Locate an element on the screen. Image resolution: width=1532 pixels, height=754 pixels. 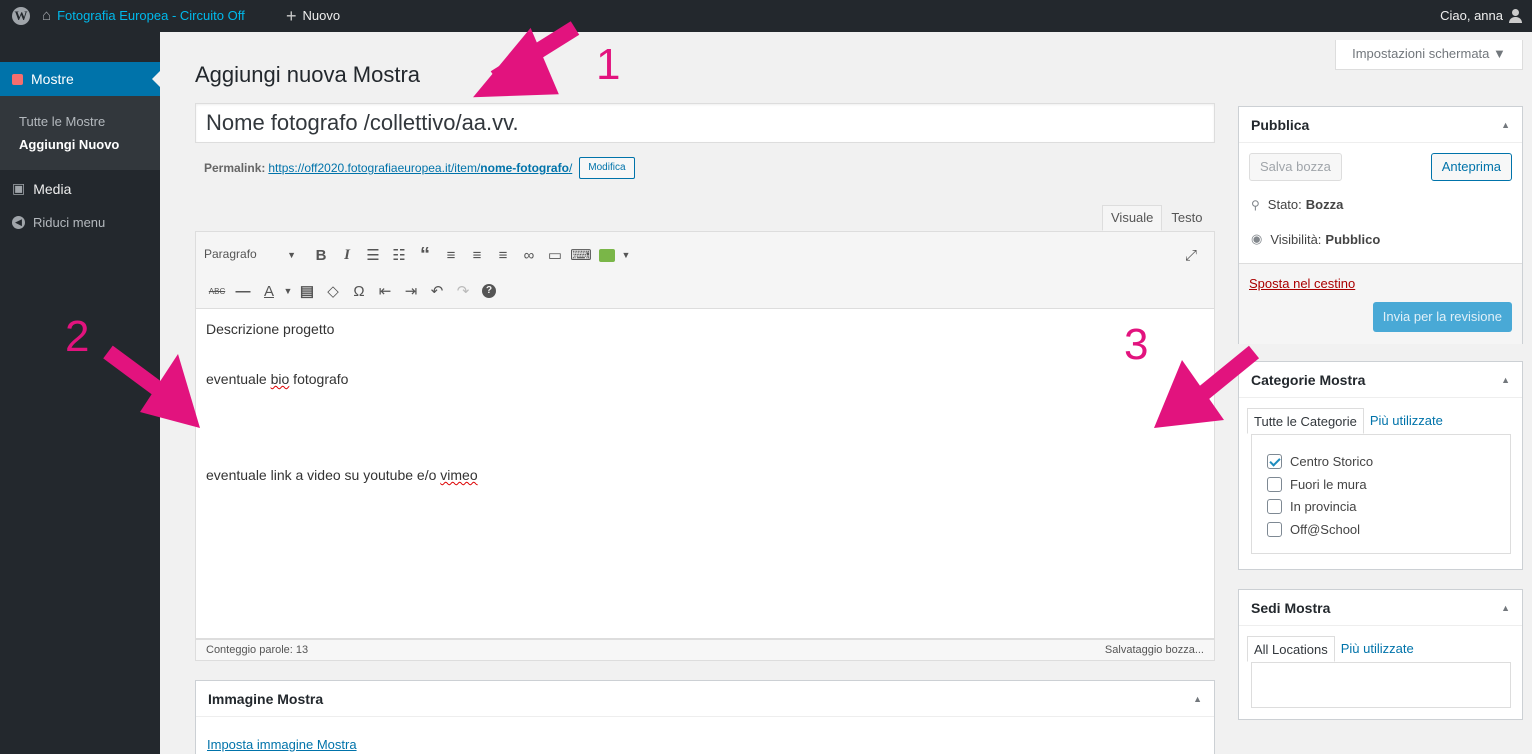
submenu-add-new: Aggiungi Nuovo is located at coordinates (69, 144).